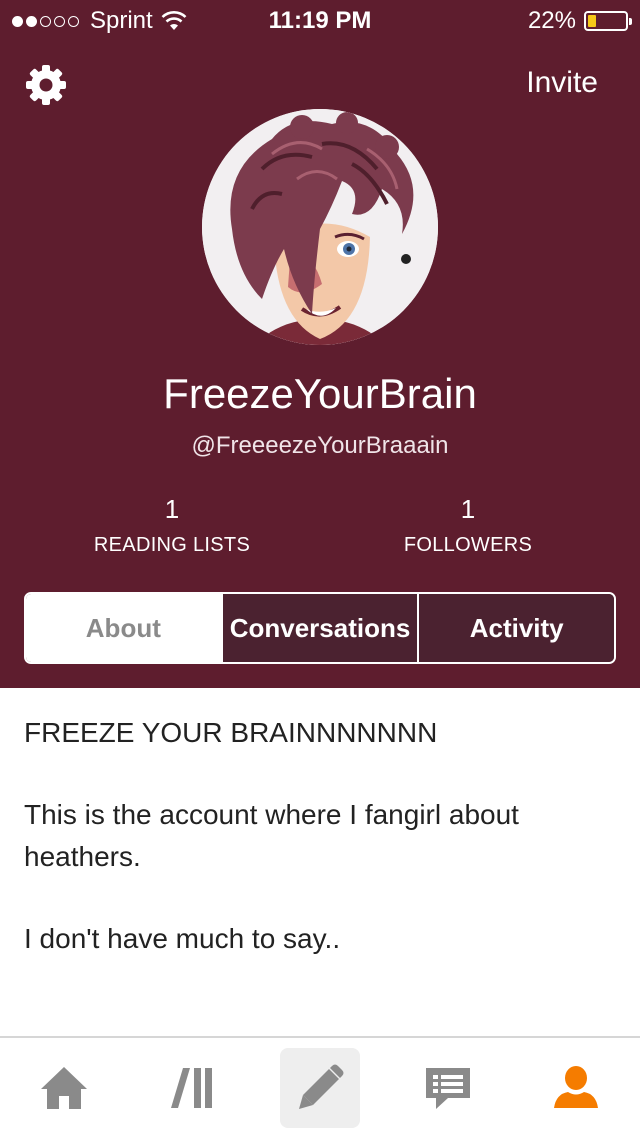  Describe the element at coordinates (608, 21) in the screenshot. I see `battery-icon` at that location.